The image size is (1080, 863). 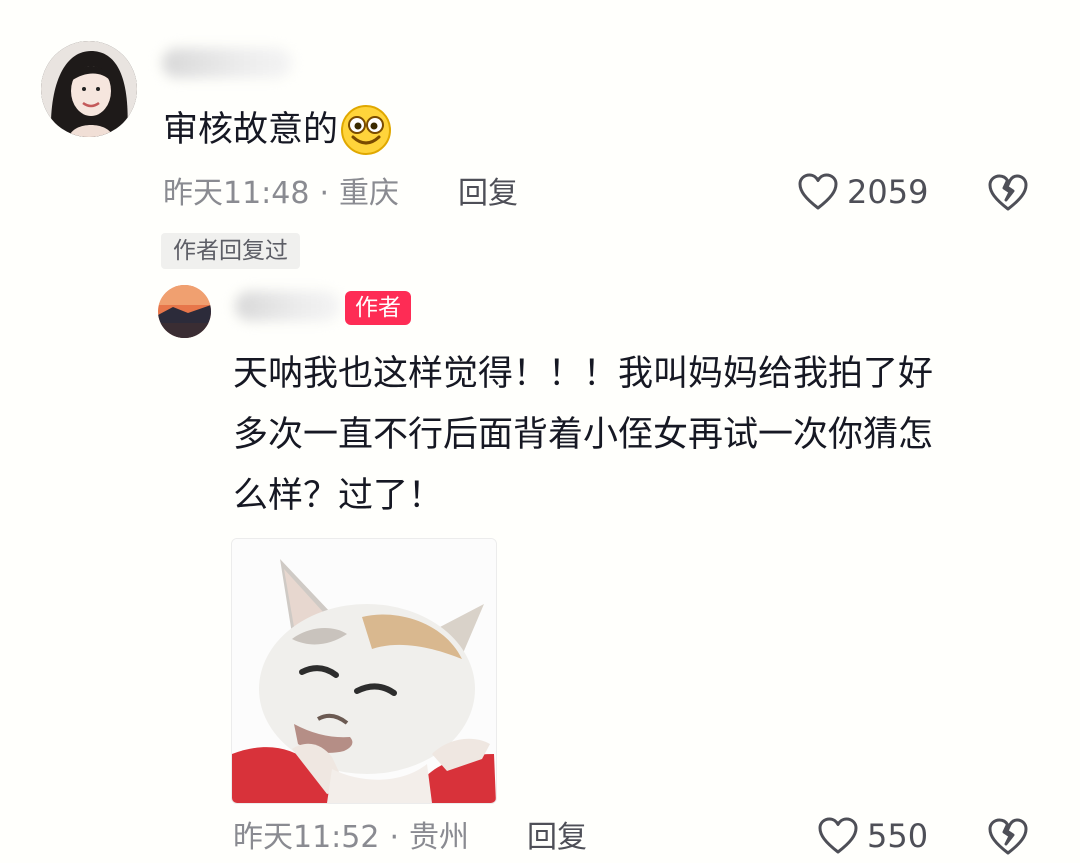 I want to click on reply-text-line: 多次一直不行后面背着小侄女再试一次你猜怎, so click(x=583, y=435).